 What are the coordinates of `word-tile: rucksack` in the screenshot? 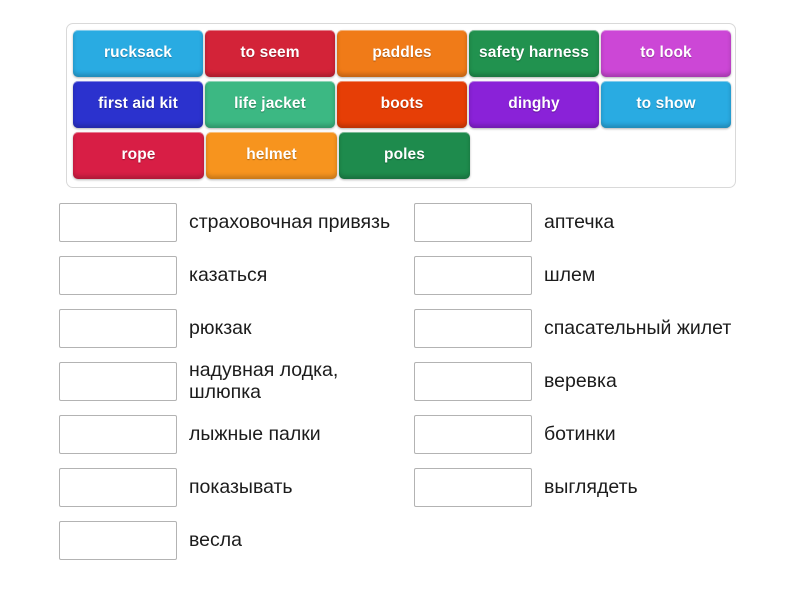 It's located at (138, 53).